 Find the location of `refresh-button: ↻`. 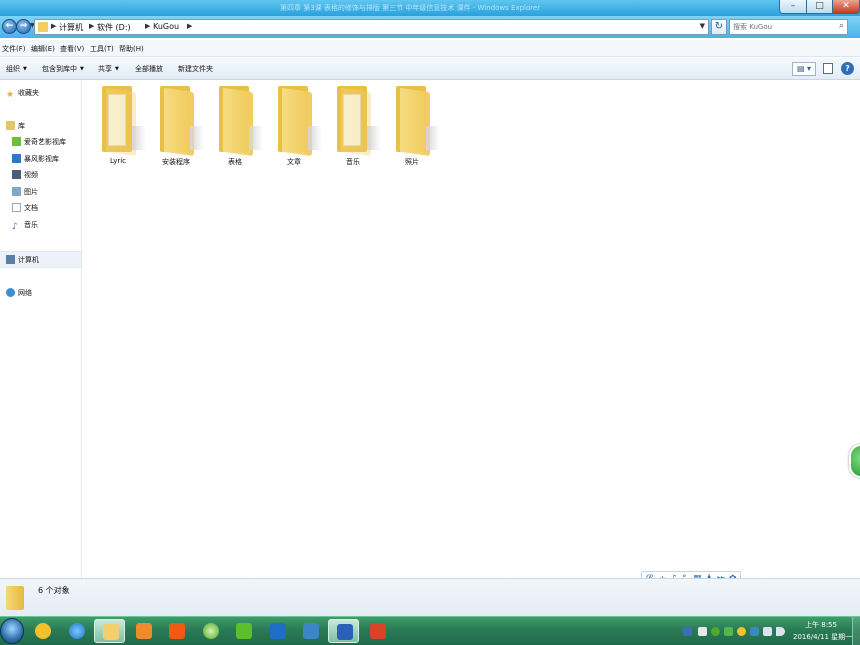

refresh-button: ↻ is located at coordinates (719, 27).